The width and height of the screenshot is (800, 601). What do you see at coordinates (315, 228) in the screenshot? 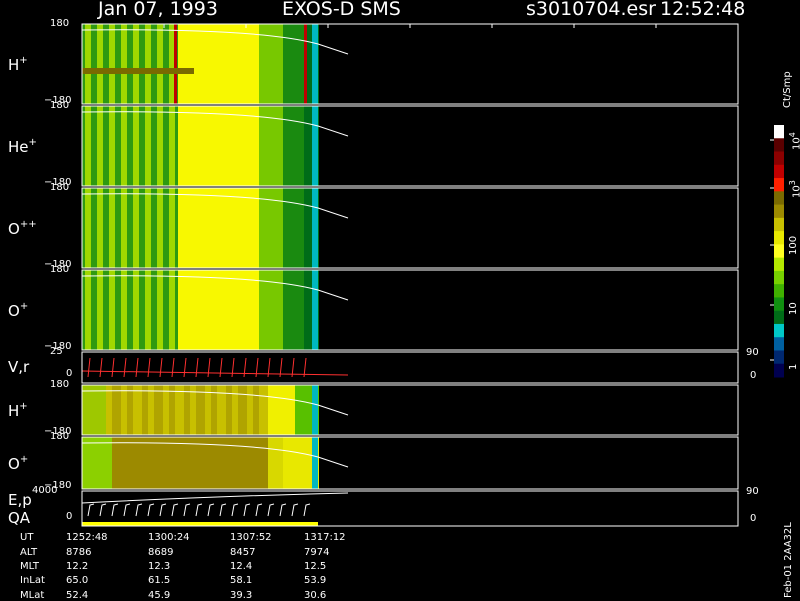
I see `spectrogram-edge` at bounding box center [315, 228].